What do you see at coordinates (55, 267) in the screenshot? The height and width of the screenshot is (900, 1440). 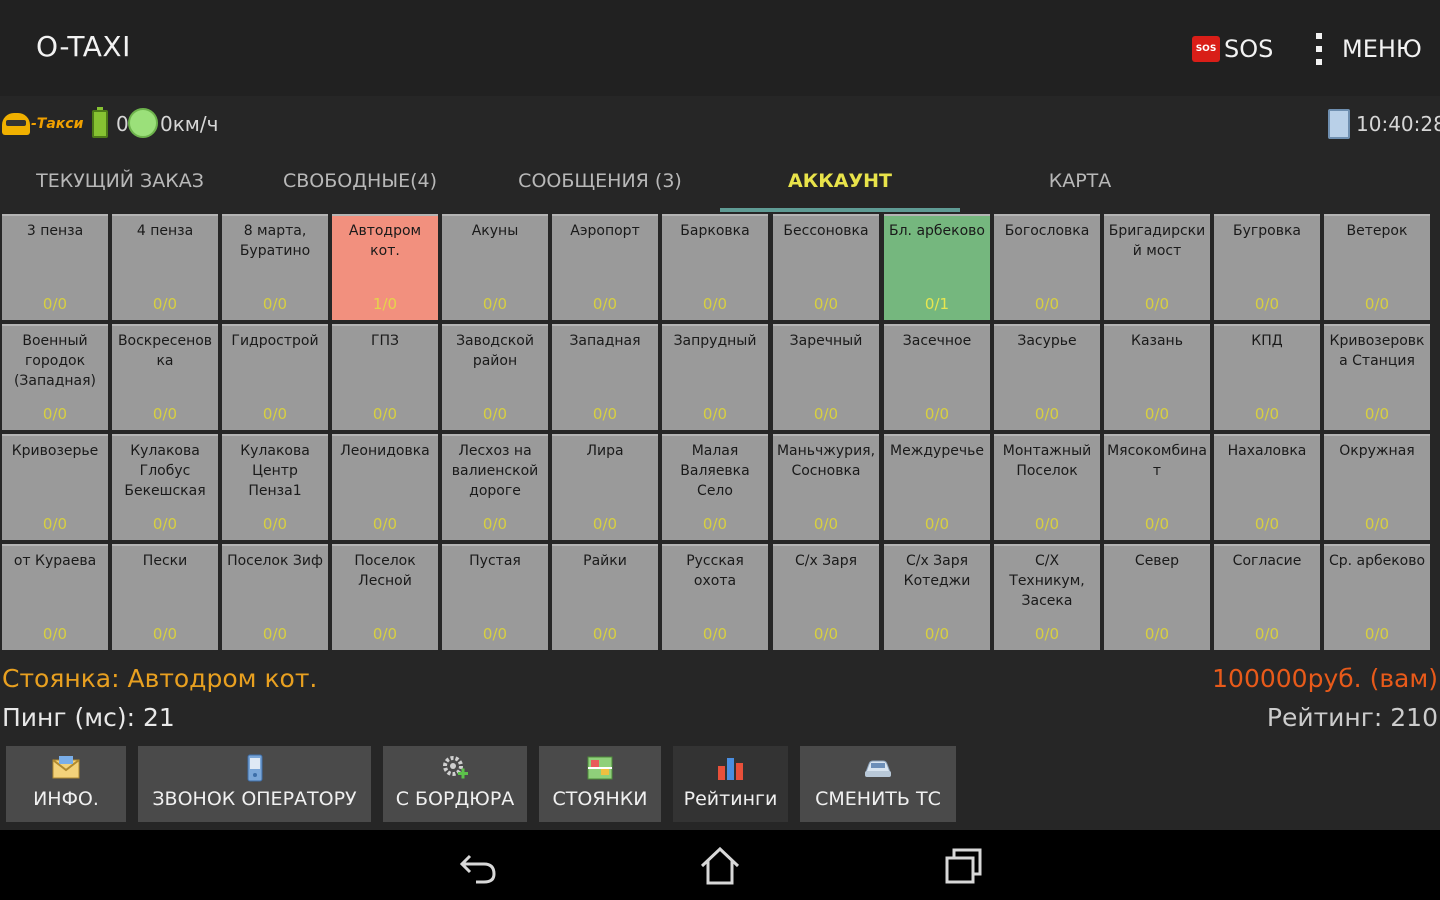 I see `stand-cell: 3 пенза 0/0` at bounding box center [55, 267].